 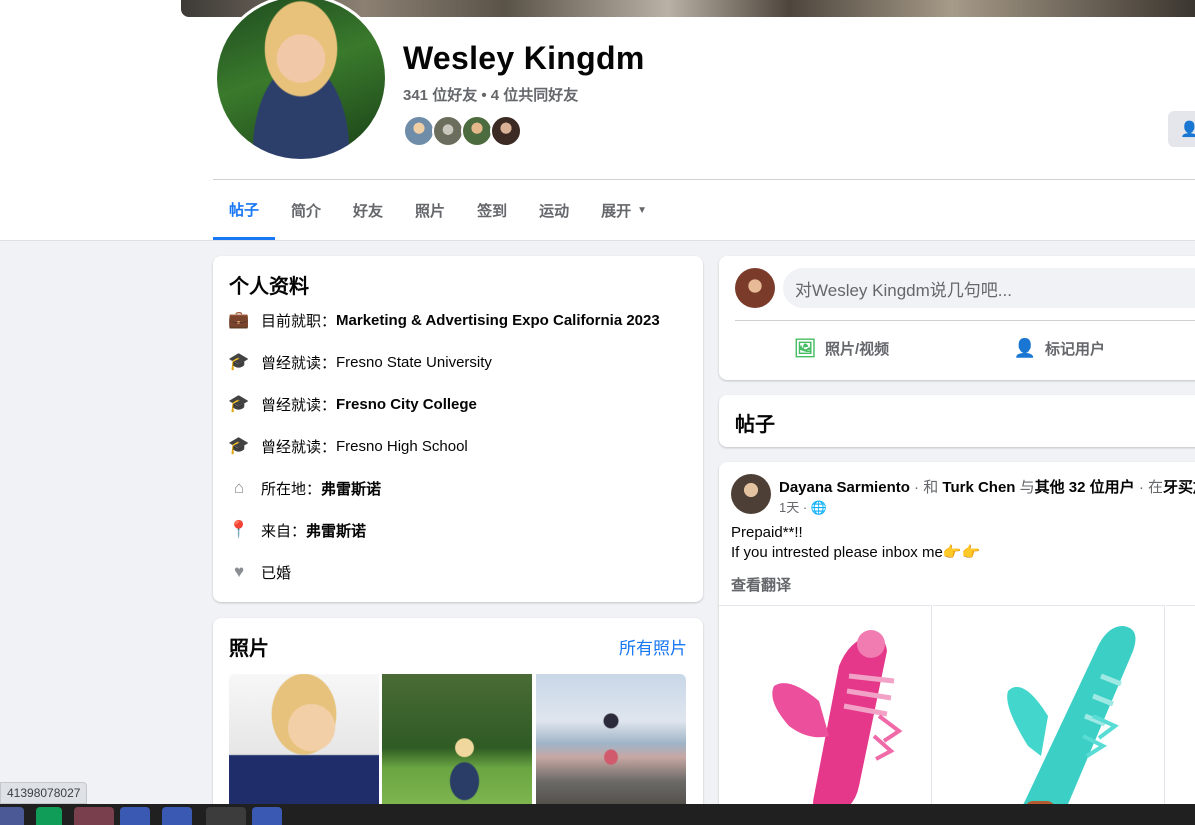 I want to click on tab-posts: 帖子, so click(x=244, y=210).